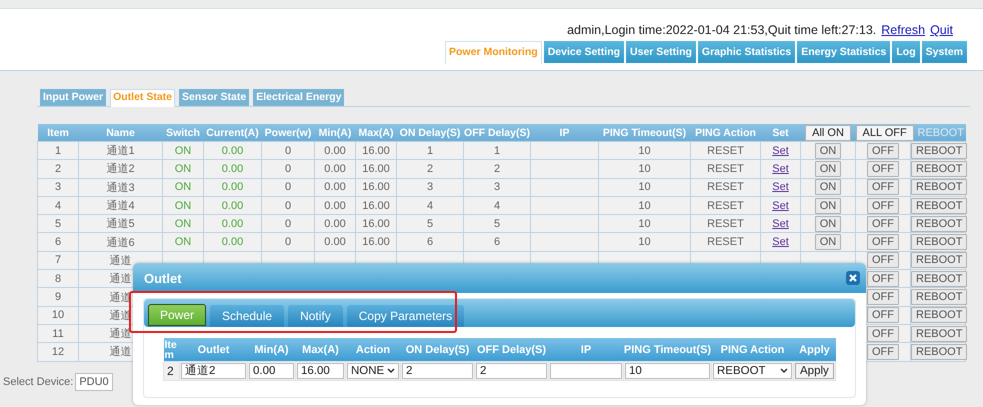 This screenshot has height=407, width=983. What do you see at coordinates (232, 132) in the screenshot?
I see `column-header: Current(A)` at bounding box center [232, 132].